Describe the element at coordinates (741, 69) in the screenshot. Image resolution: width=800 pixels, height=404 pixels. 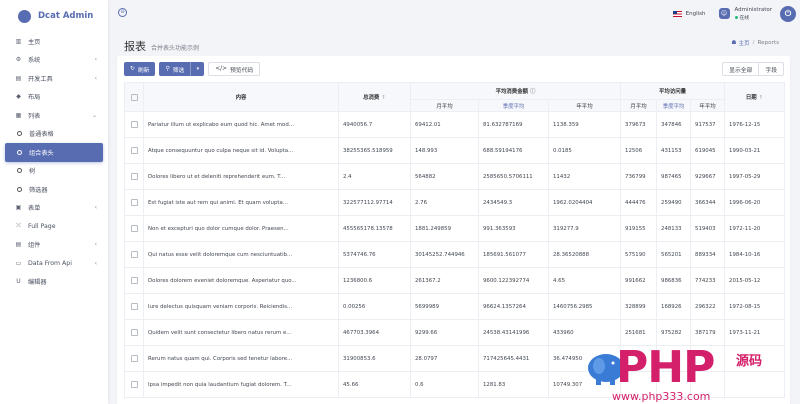
I see `show-all-button: 显示全部` at that location.